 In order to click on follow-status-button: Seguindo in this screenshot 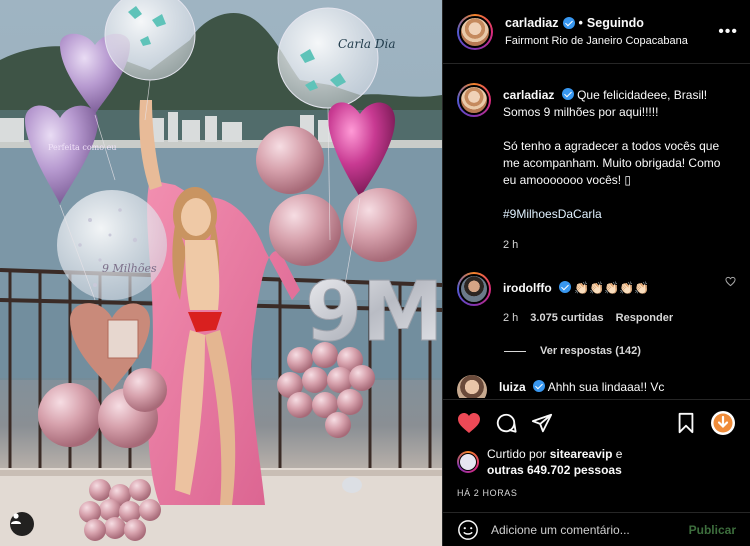, I will do `click(615, 23)`.